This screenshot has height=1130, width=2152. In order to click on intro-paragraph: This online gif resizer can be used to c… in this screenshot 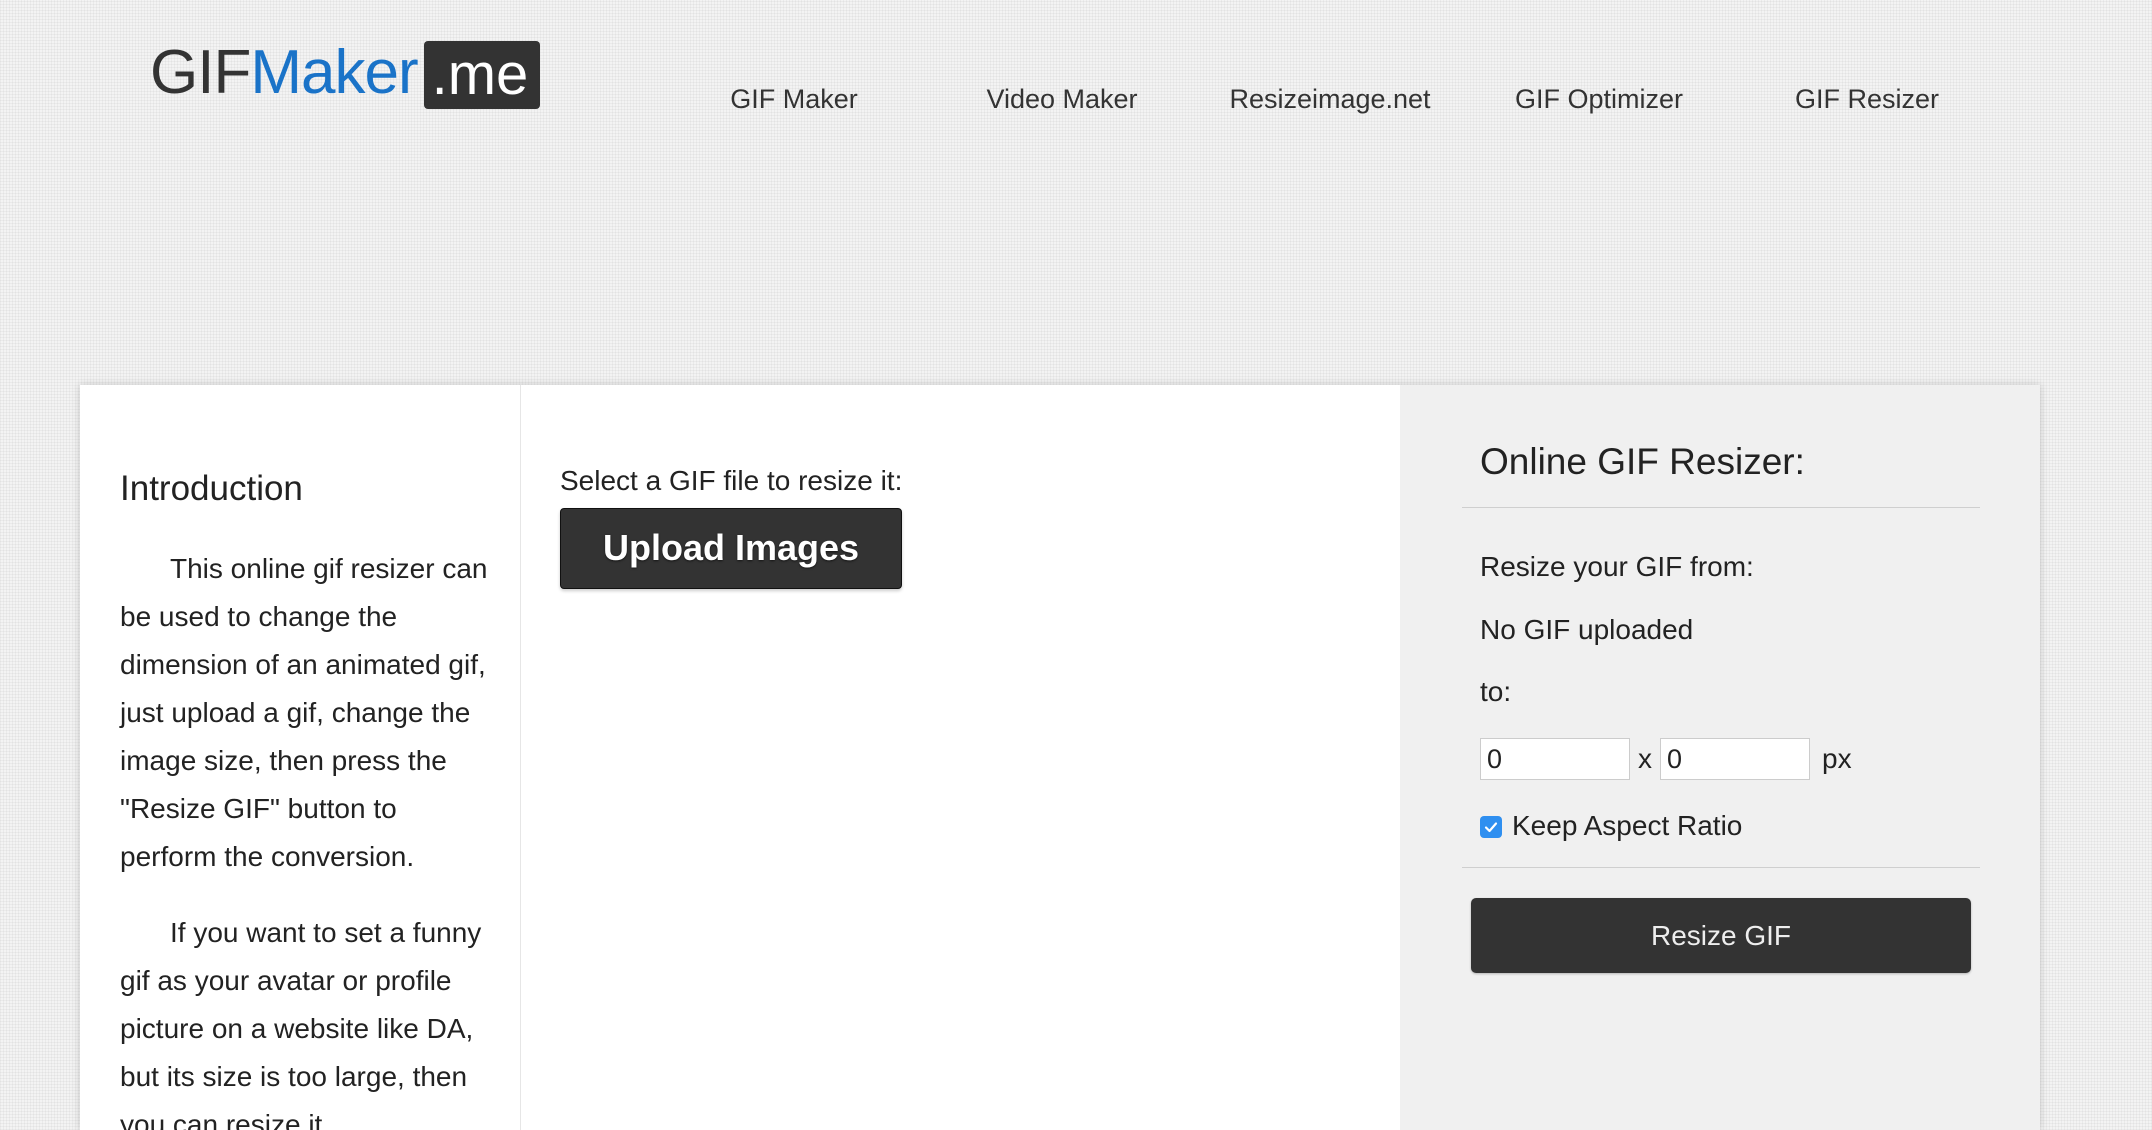, I will do `click(304, 712)`.